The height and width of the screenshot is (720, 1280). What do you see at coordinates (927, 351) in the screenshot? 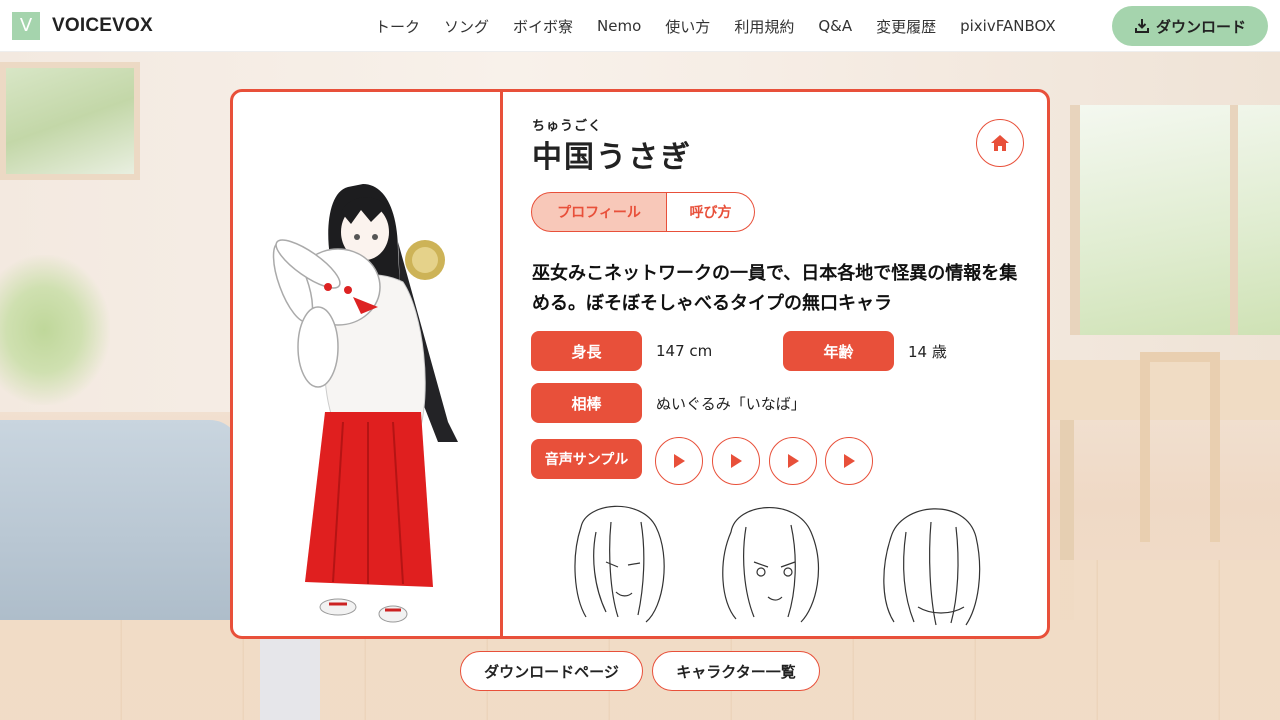
I see `age-value: 14 歳` at bounding box center [927, 351].